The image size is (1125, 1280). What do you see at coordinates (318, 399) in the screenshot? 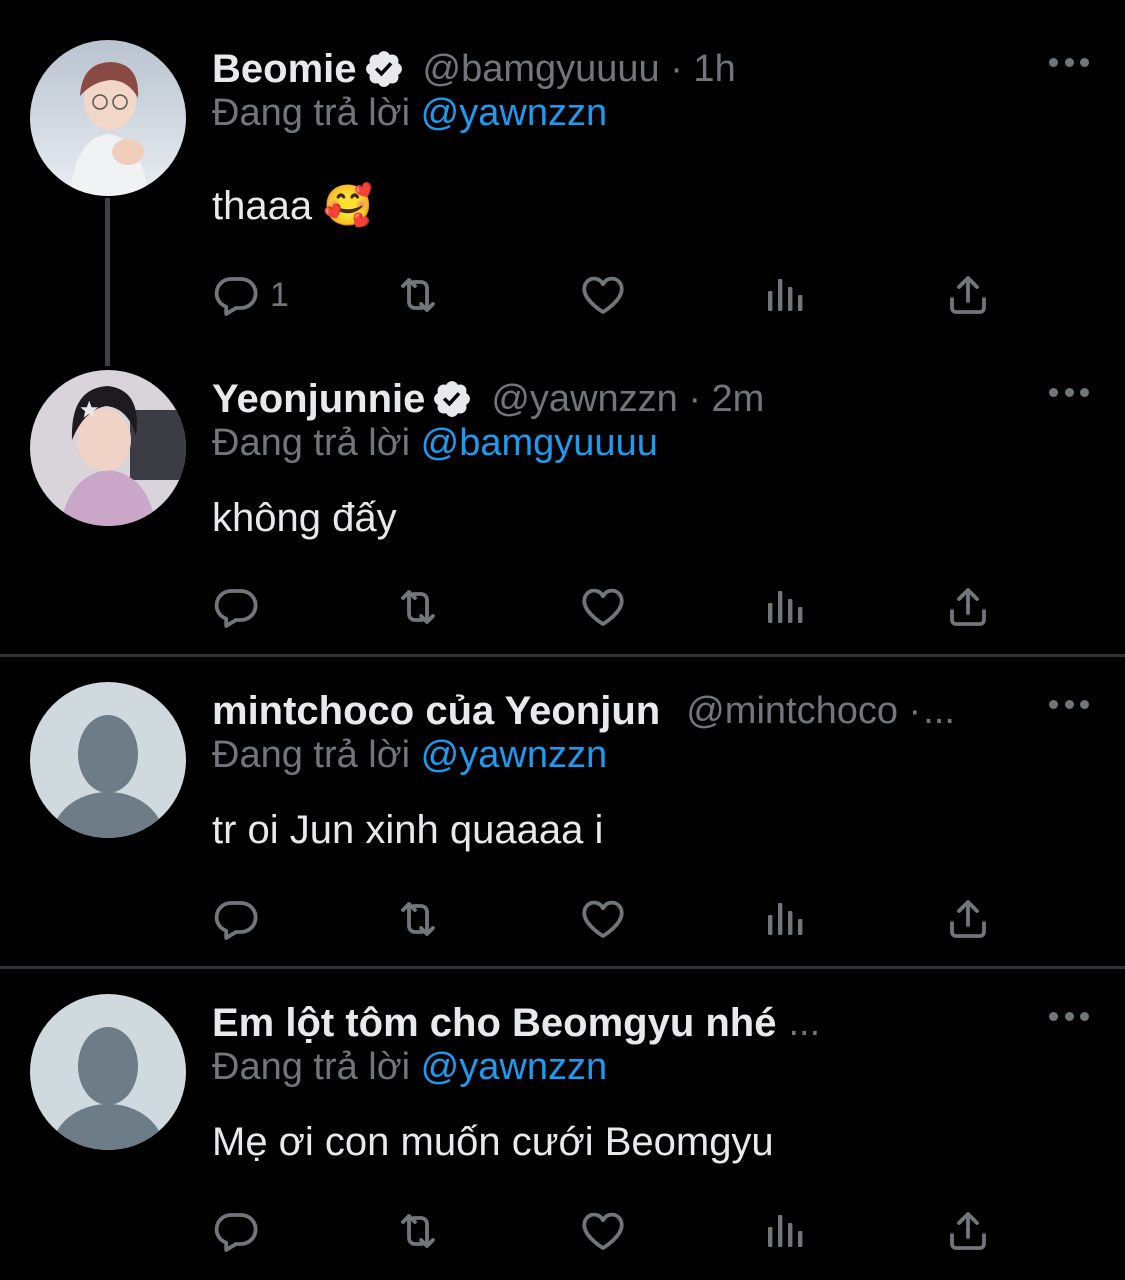
I see `display-name: Yeonjunnie` at bounding box center [318, 399].